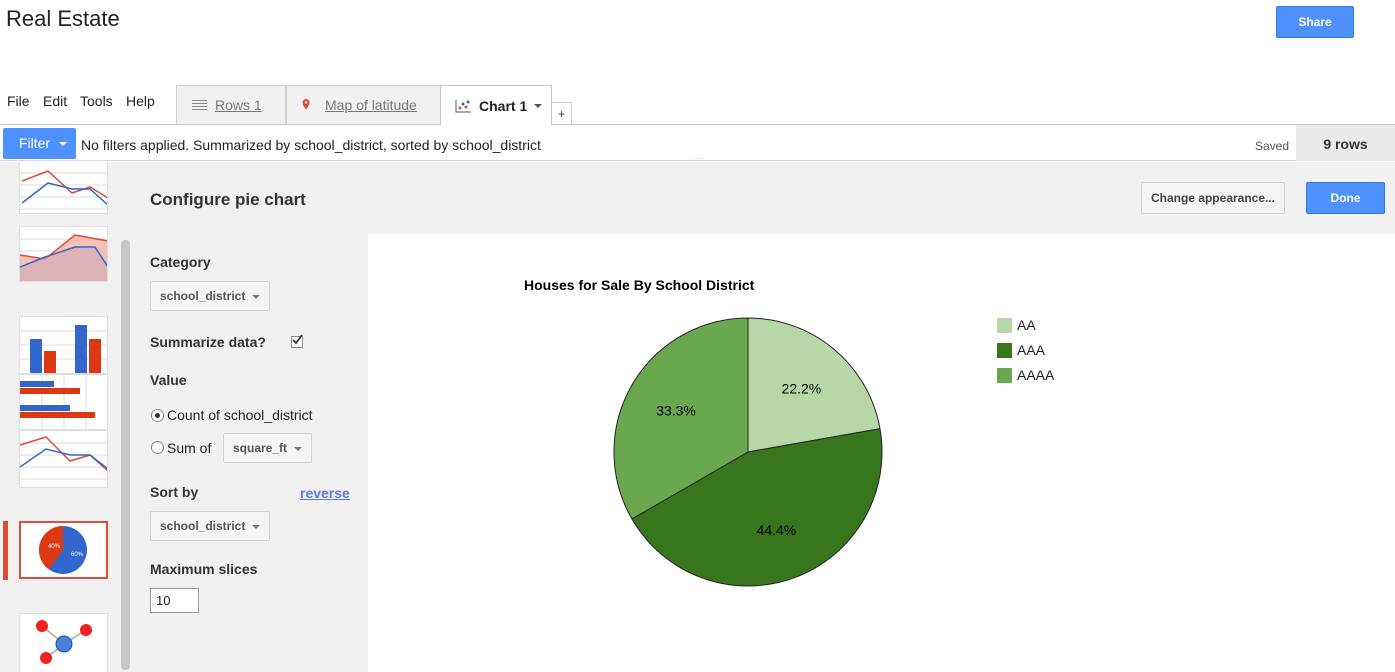 The image size is (1395, 672). Describe the element at coordinates (676, 410) in the screenshot. I see `pie-slice-aaaa-label: 33.3%` at that location.